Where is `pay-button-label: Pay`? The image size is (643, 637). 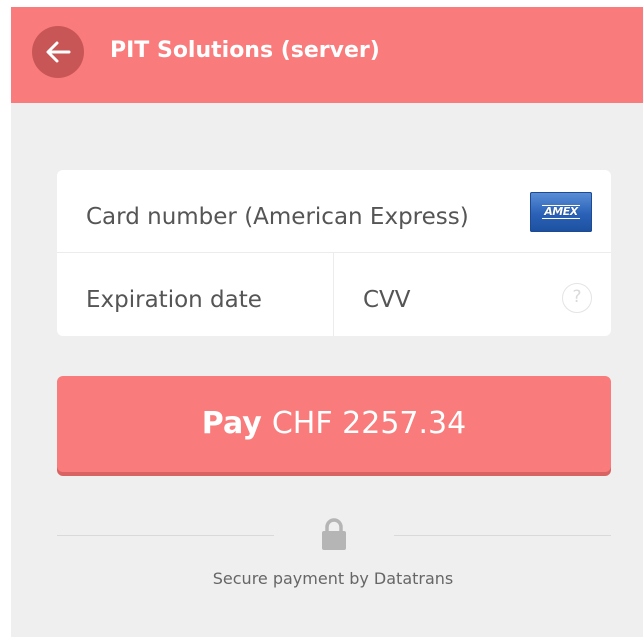
pay-button-label: Pay is located at coordinates (231, 423).